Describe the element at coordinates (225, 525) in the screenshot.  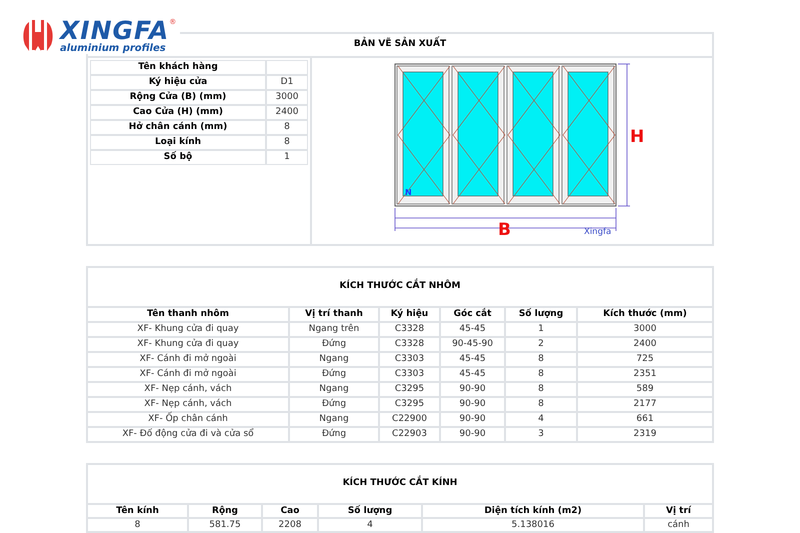
I see `table-cell: 581.75` at that location.